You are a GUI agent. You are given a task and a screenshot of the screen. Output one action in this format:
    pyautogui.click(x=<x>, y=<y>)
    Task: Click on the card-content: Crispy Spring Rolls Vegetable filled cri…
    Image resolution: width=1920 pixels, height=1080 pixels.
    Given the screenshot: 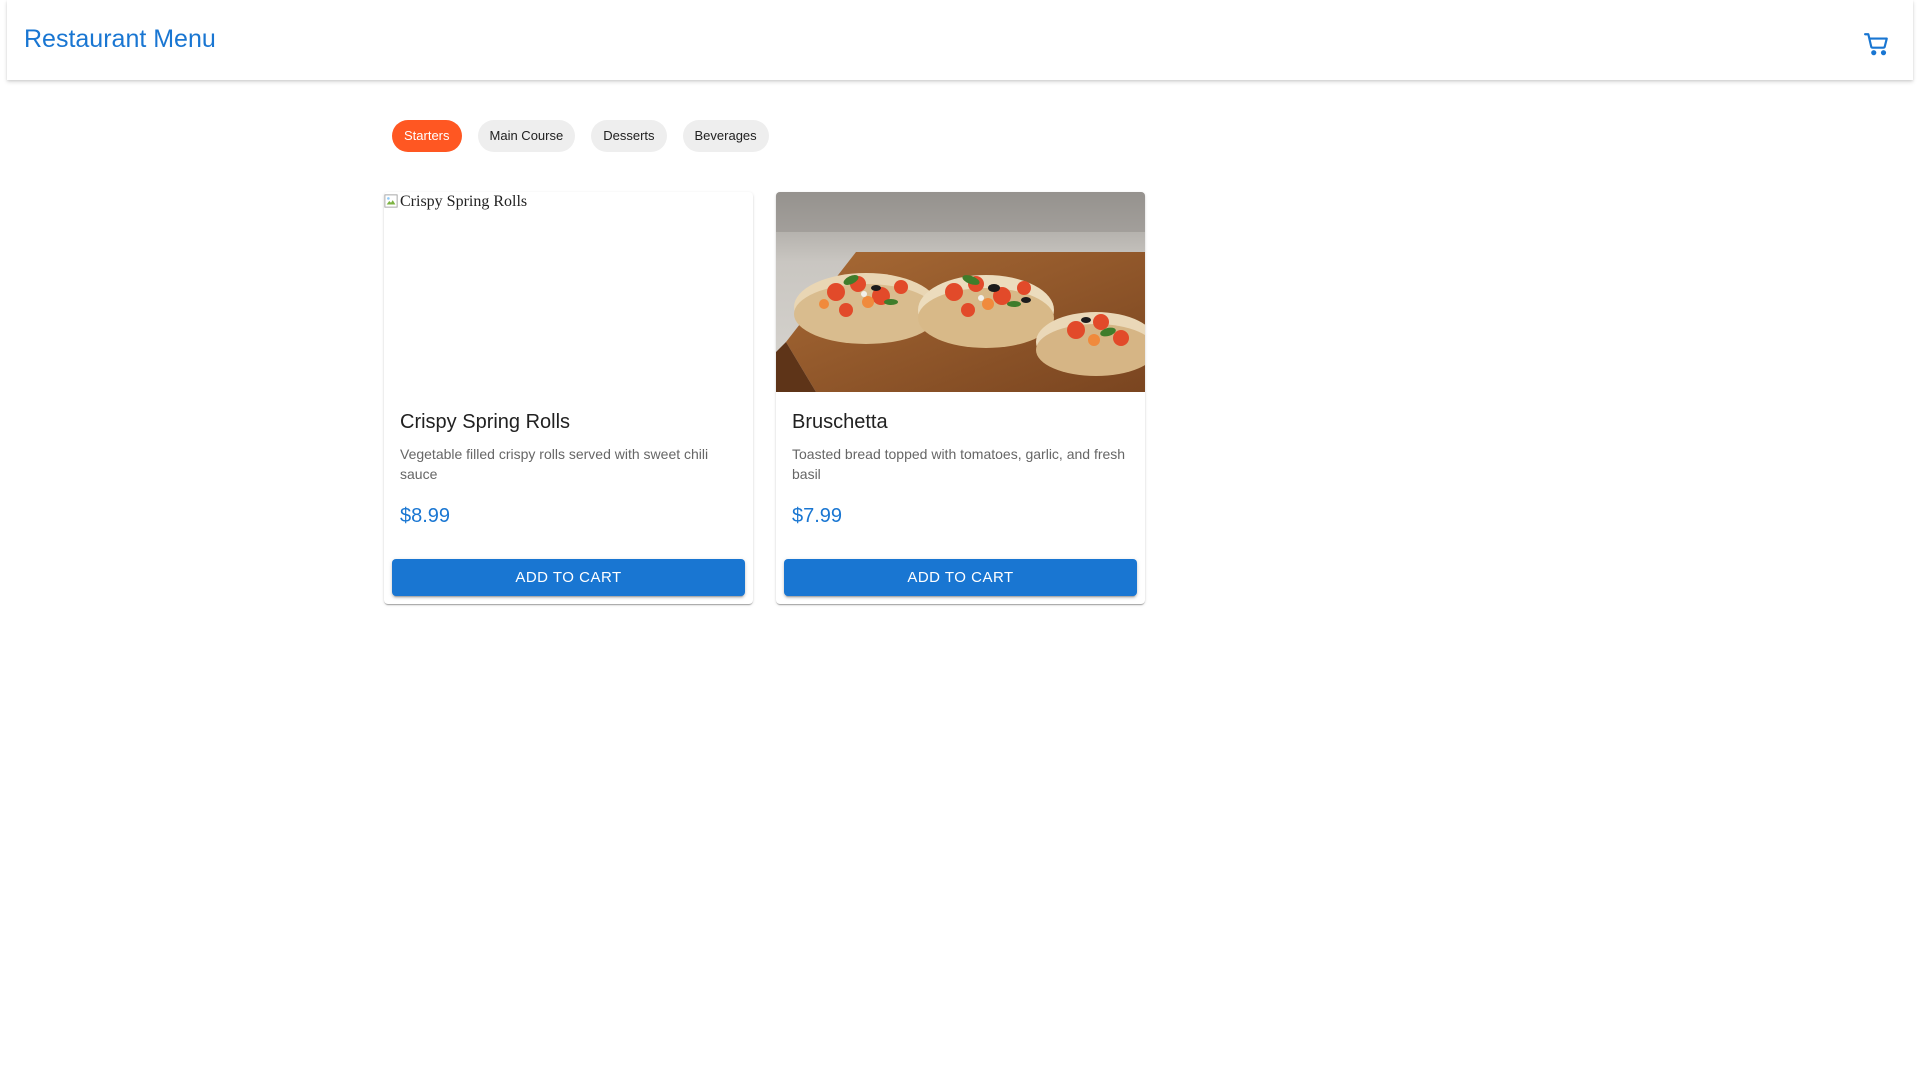 What is the action you would take?
    pyautogui.click(x=568, y=461)
    